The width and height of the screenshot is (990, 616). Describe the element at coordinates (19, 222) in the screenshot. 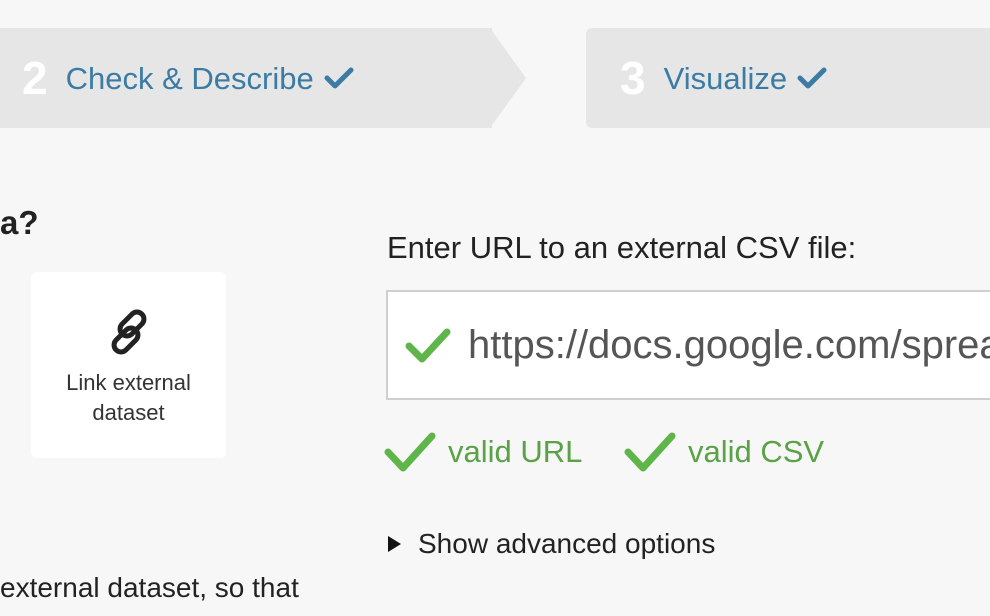

I see `section-question: a?` at that location.